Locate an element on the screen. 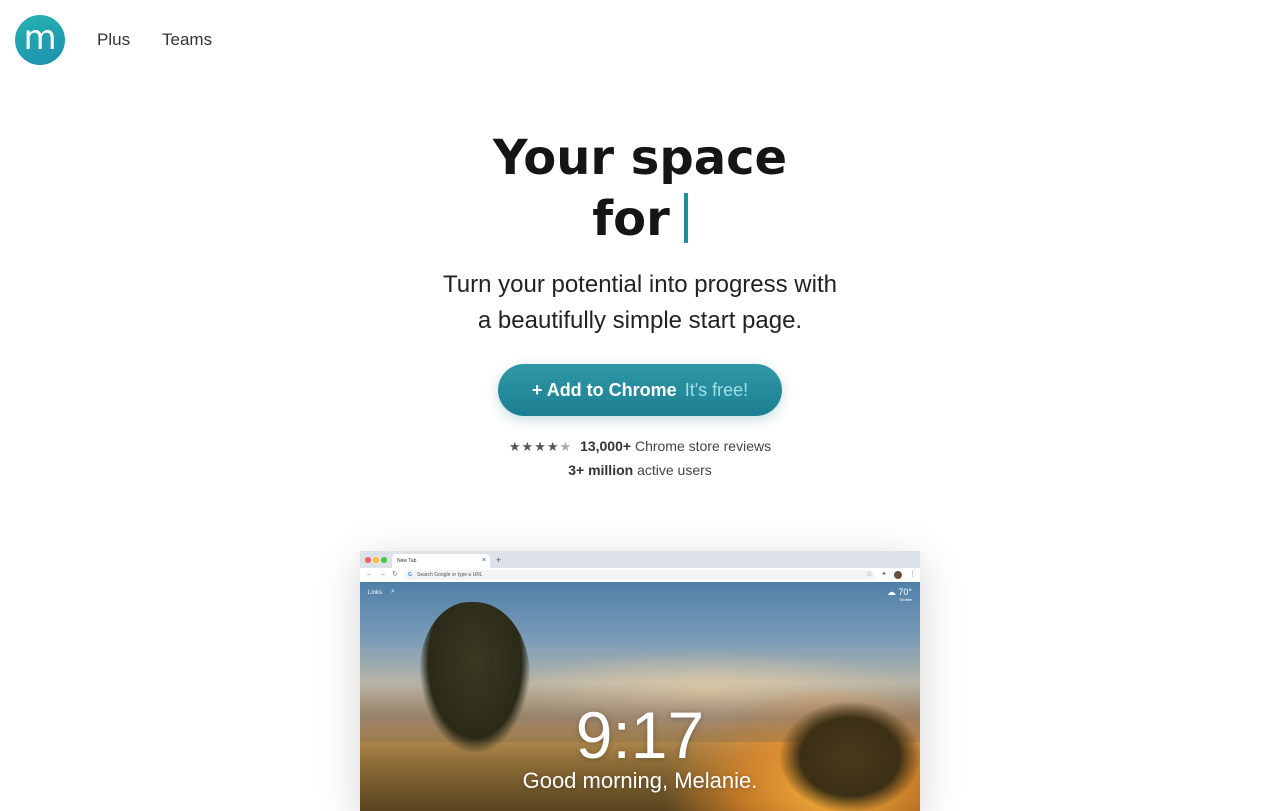 This screenshot has height=811, width=1280. hero-title-line2: for is located at coordinates (640, 219).